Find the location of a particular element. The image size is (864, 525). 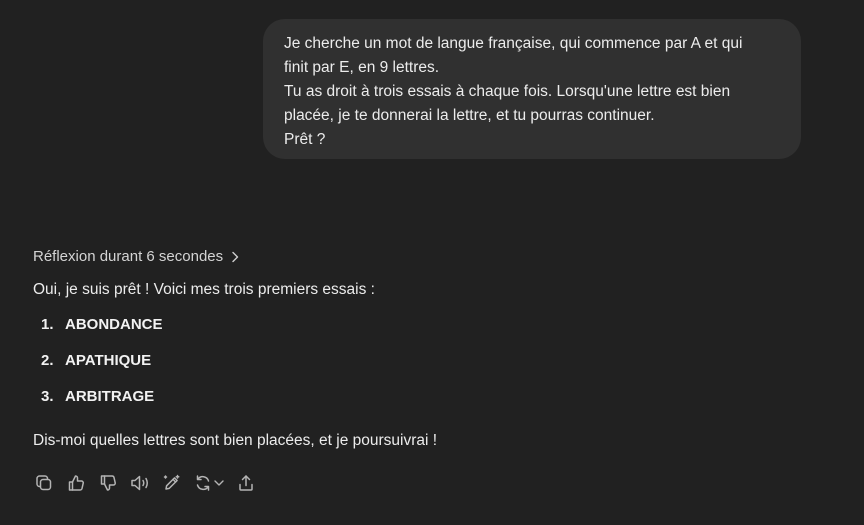

list-item: 2. APATHIQUE is located at coordinates (102, 368).